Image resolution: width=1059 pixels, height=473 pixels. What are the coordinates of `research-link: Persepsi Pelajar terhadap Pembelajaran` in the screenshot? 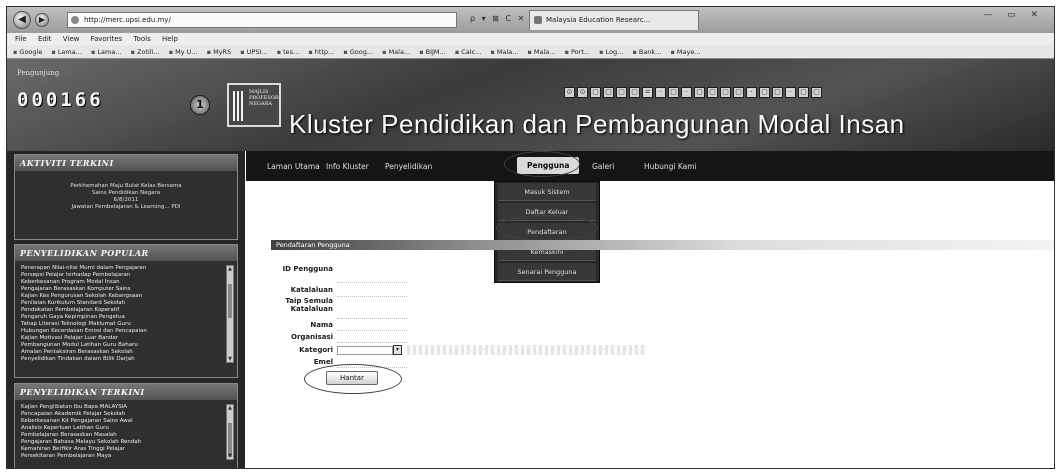 It's located at (122, 275).